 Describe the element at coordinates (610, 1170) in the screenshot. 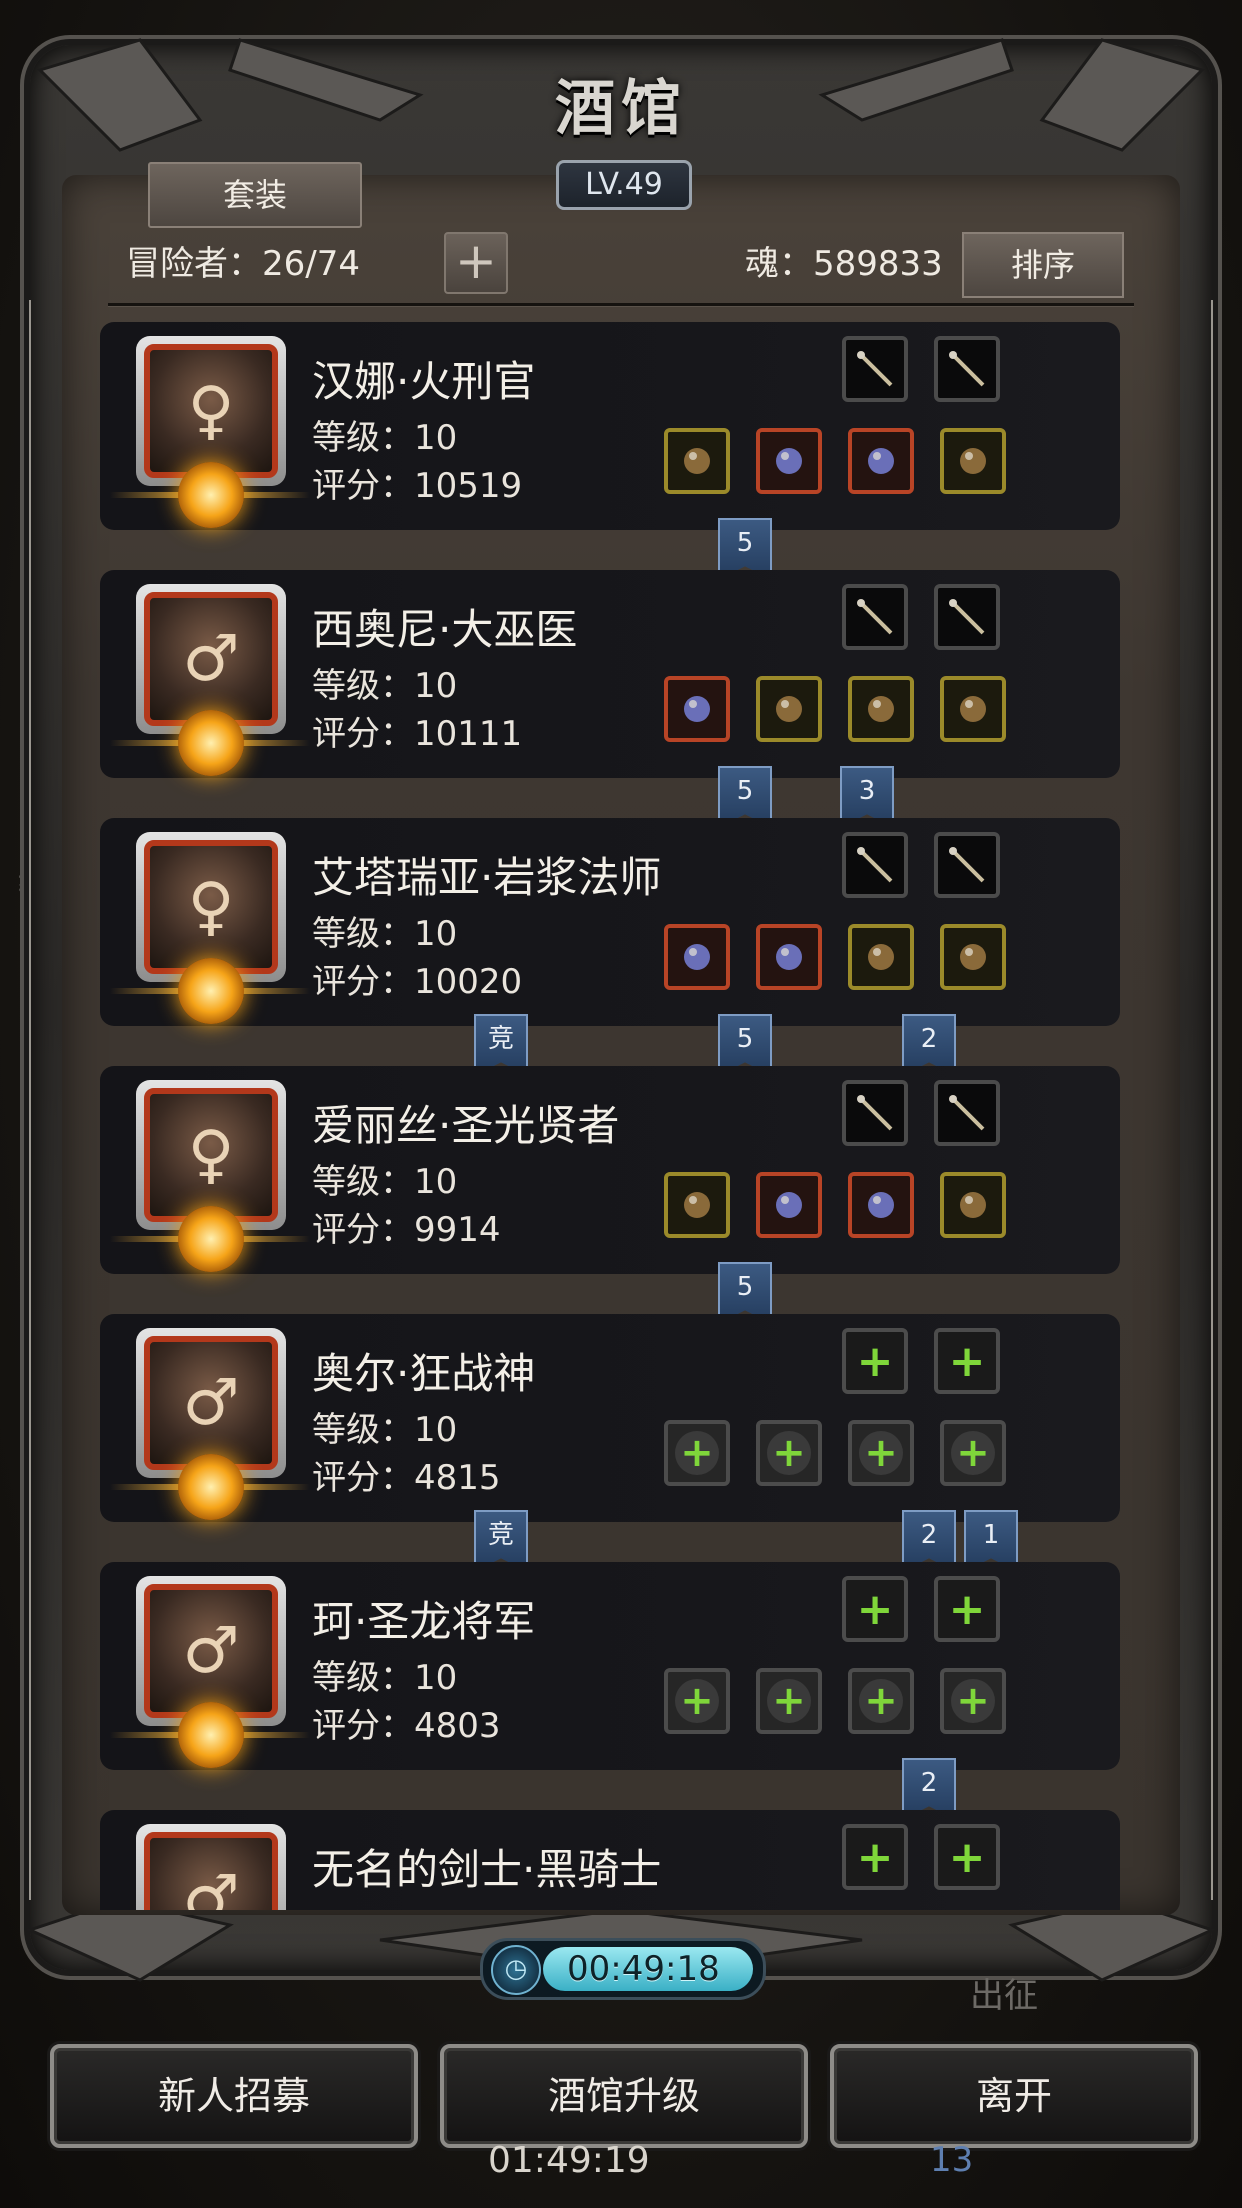

I see `hero-row: ♀ 爱丽丝·圣光贤者等级：10 评分：9914` at that location.